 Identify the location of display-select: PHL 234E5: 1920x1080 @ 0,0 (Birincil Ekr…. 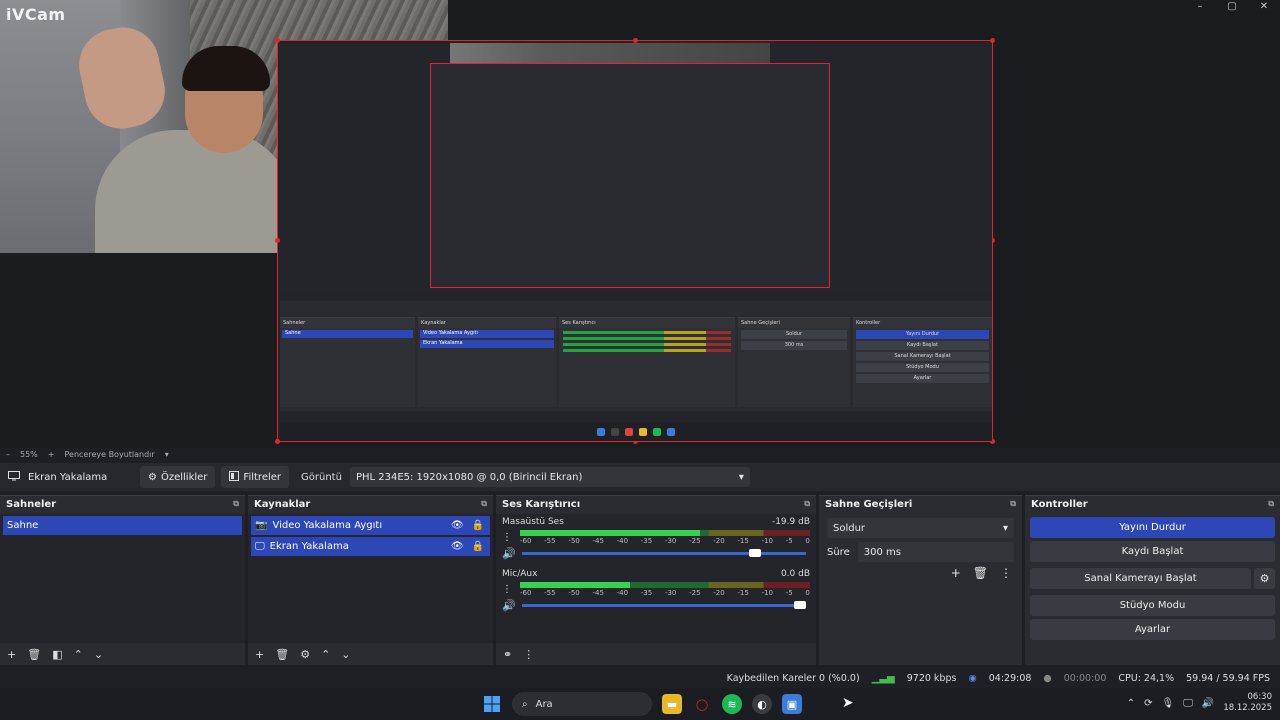
(549, 477).